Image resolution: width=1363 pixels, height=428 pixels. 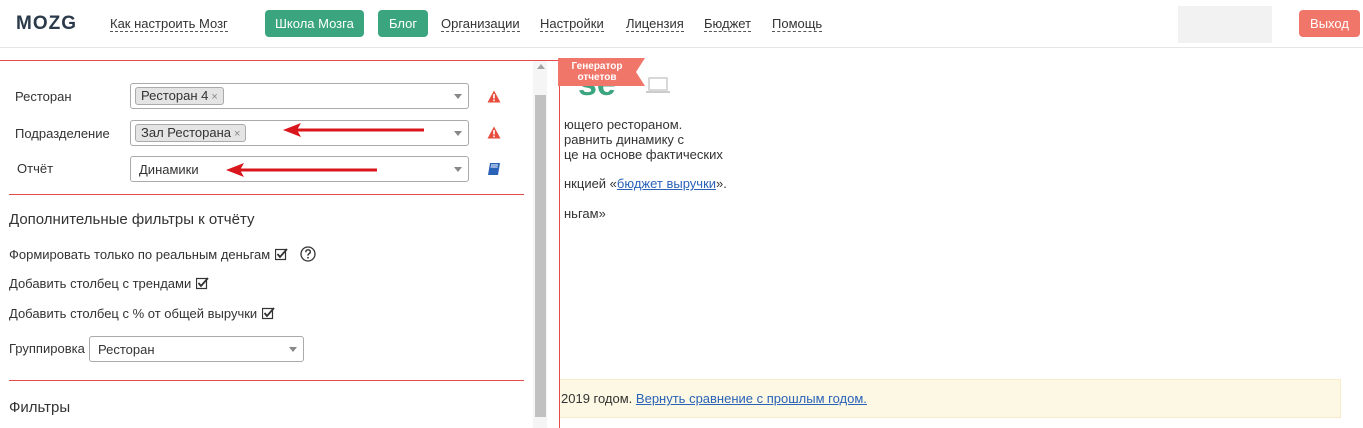 What do you see at coordinates (655, 24) in the screenshot?
I see `nav-link-license: Лицензия` at bounding box center [655, 24].